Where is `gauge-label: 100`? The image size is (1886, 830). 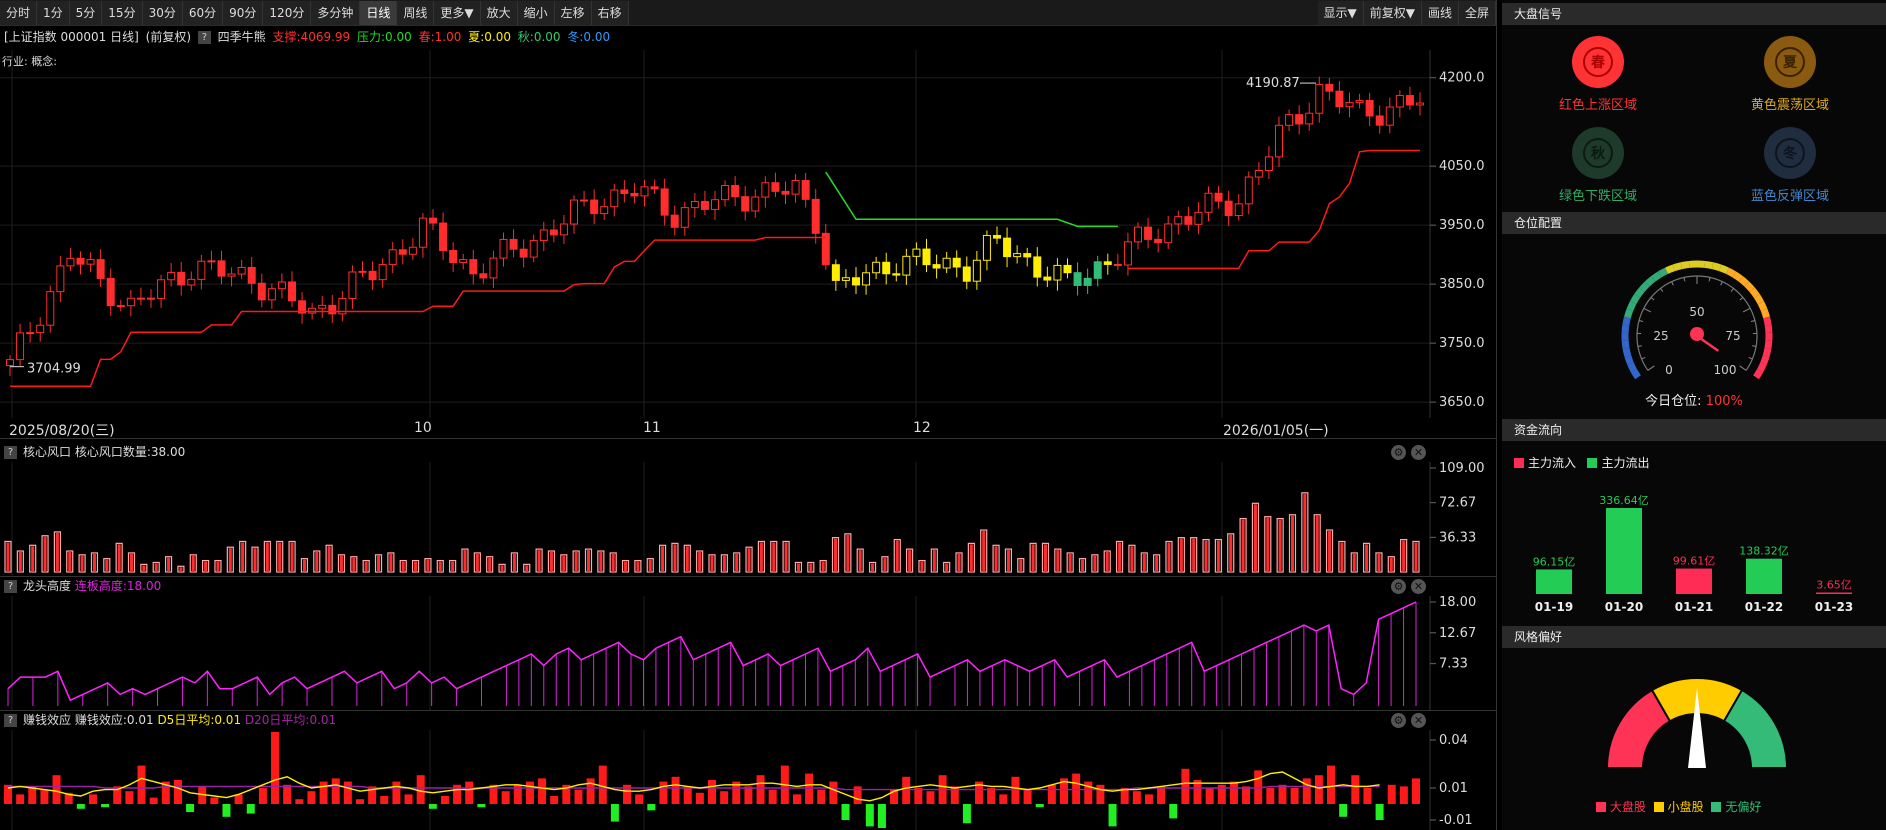 gauge-label: 100 is located at coordinates (1725, 370).